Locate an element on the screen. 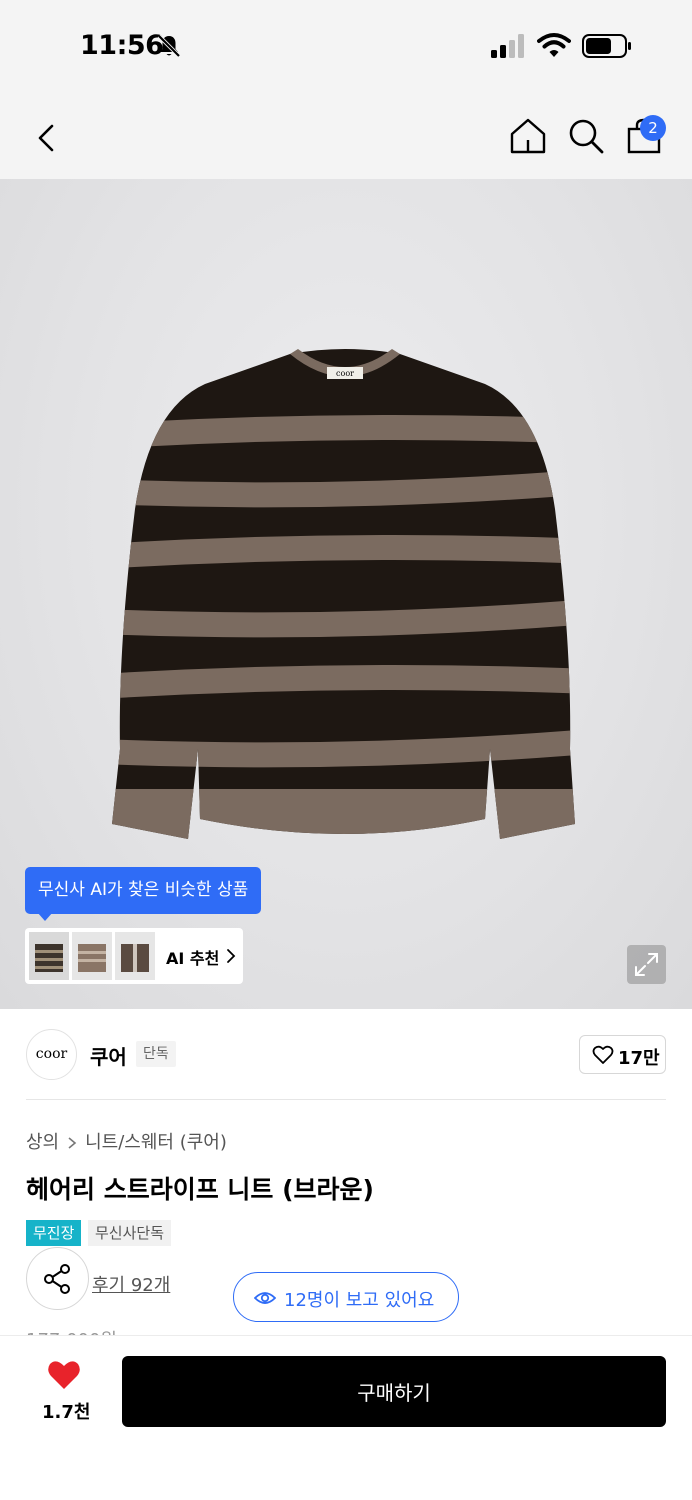  ai-bubble-tail is located at coordinates (45, 916).